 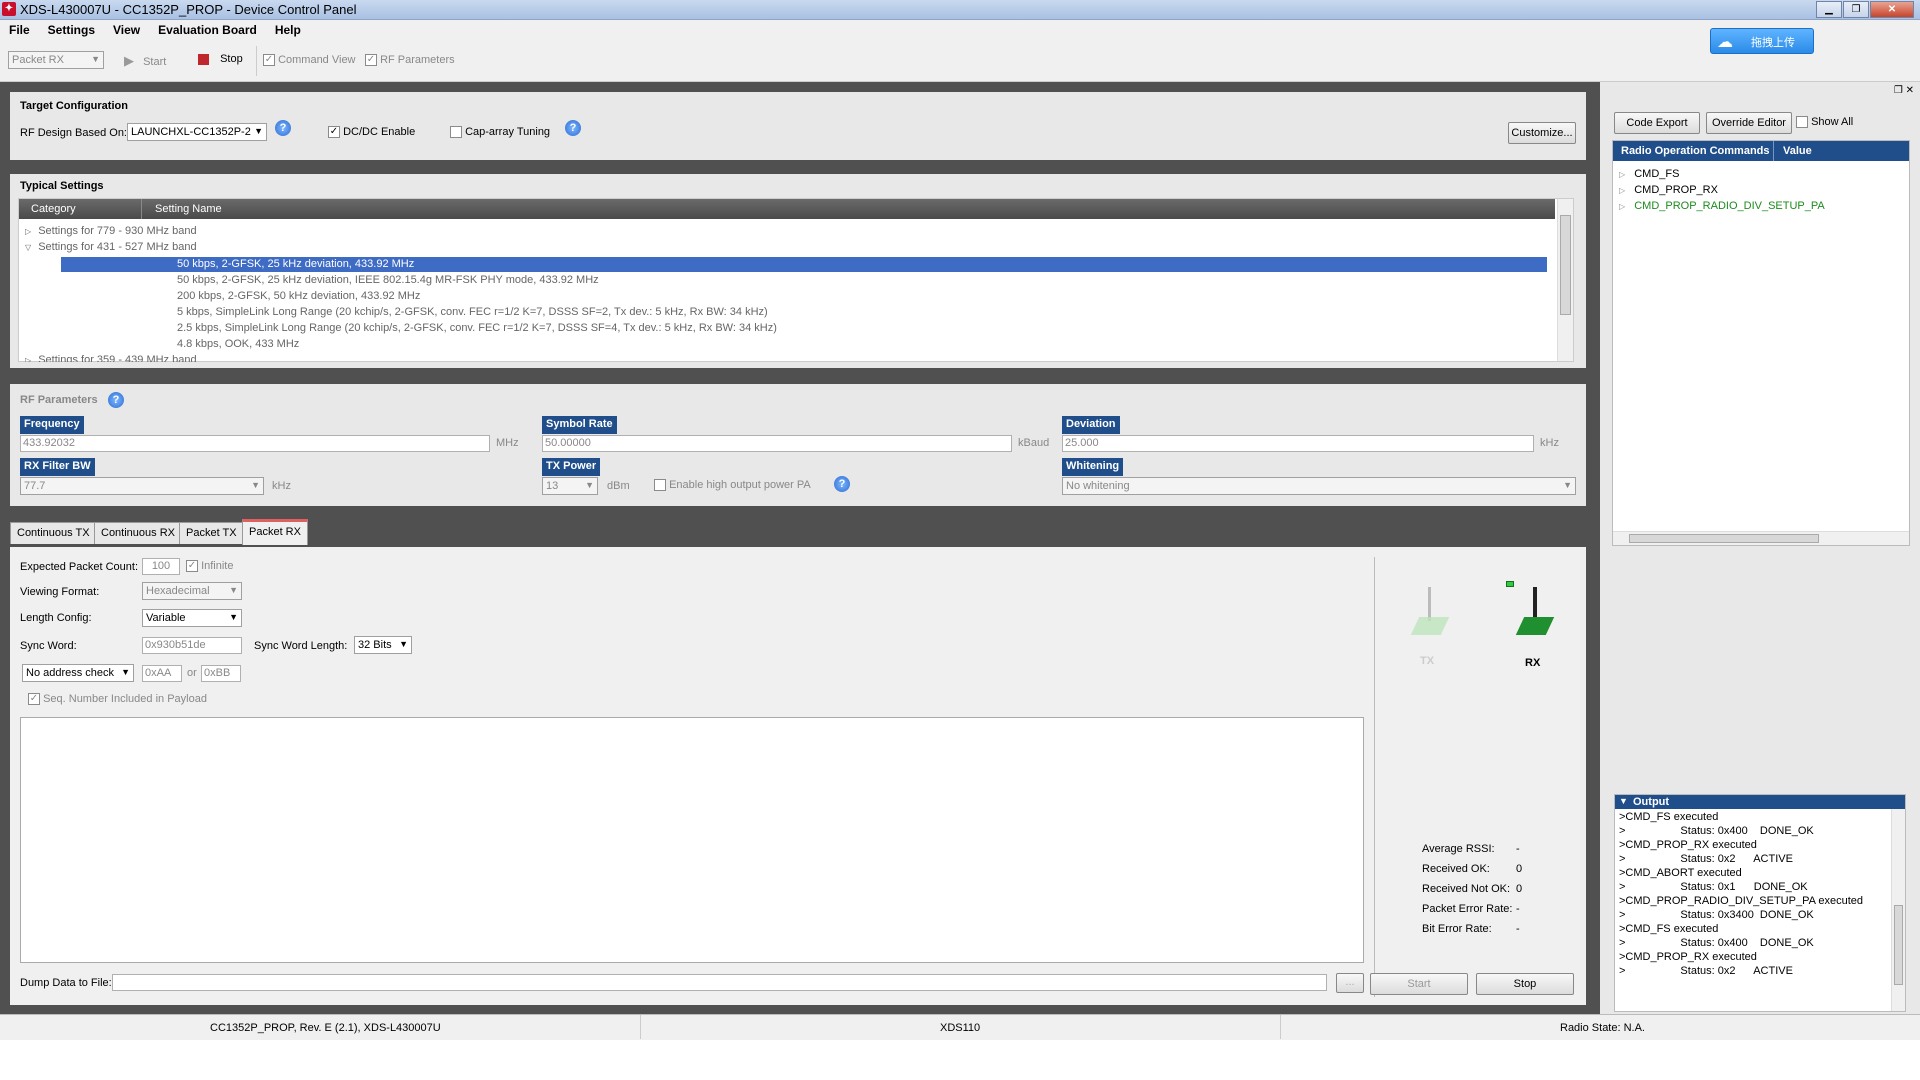 I want to click on minimize-button: ▁, so click(x=1829, y=9).